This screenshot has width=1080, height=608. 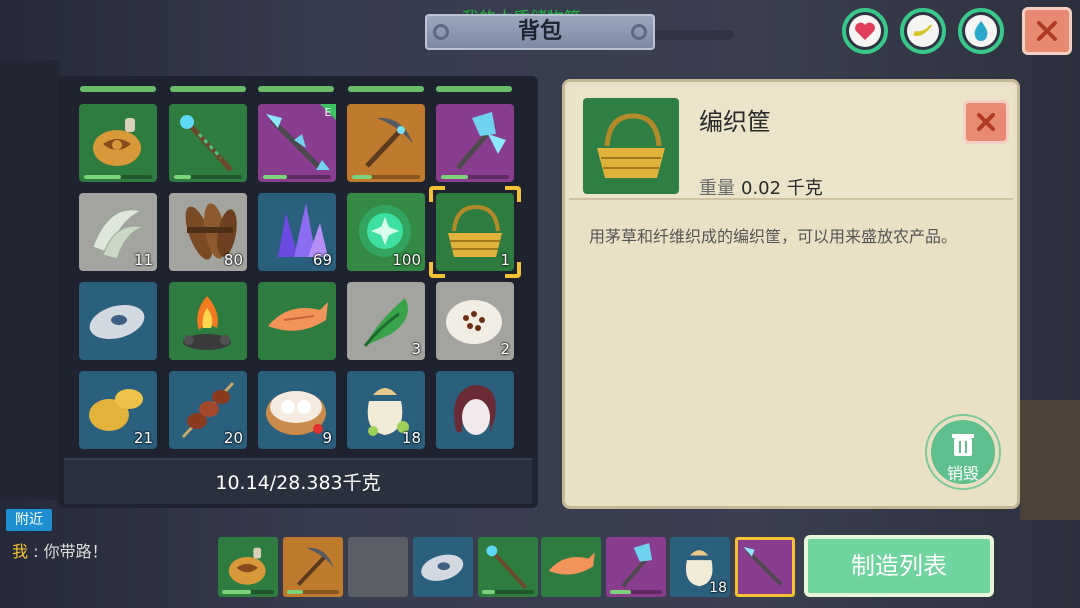 I want to click on stamina-icon, so click(x=922, y=30).